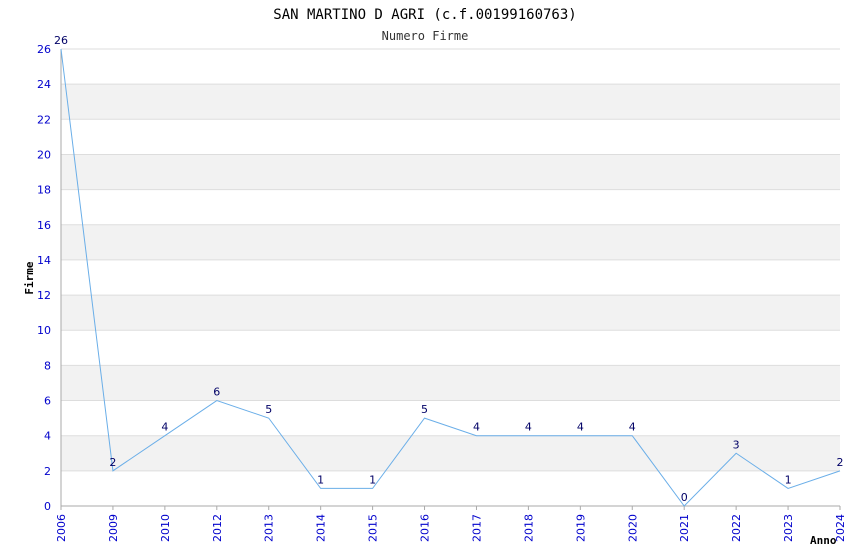  Describe the element at coordinates (44, 154) in the screenshot. I see `y-tick-label: 20` at that location.